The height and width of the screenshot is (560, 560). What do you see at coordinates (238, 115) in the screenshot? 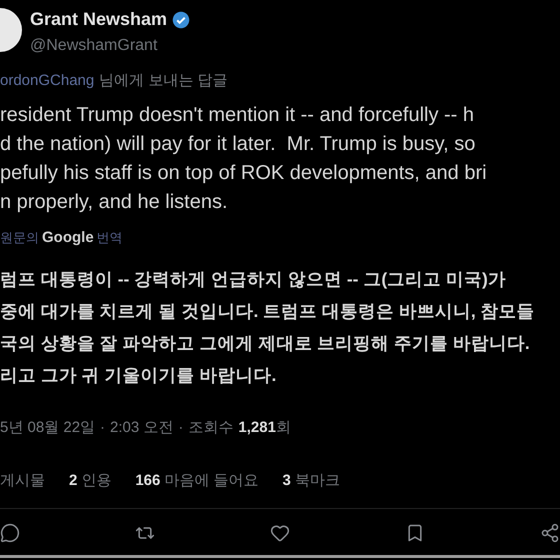
I see `tweet-text-line: resident Trump doesn't mention it -- and forcefully -- h` at bounding box center [238, 115].